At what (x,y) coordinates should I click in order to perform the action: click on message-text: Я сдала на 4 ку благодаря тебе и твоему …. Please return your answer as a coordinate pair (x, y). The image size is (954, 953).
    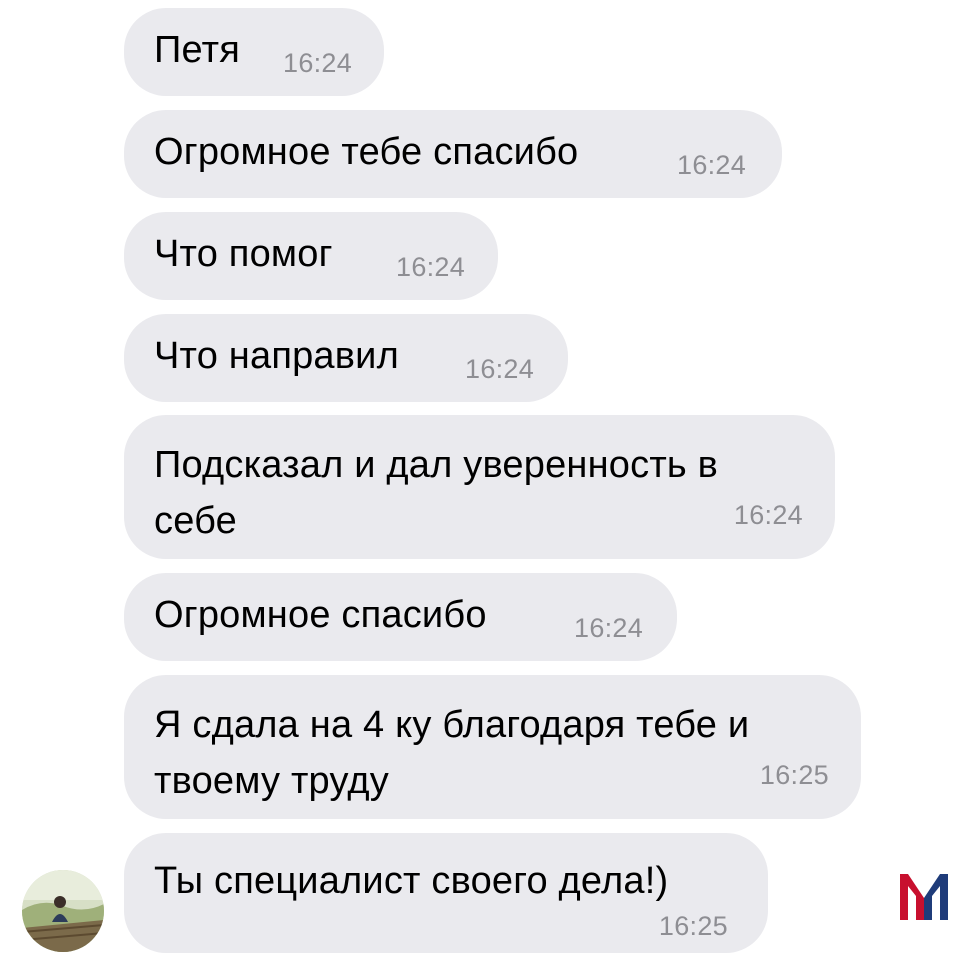
    Looking at the image, I should click on (451, 753).